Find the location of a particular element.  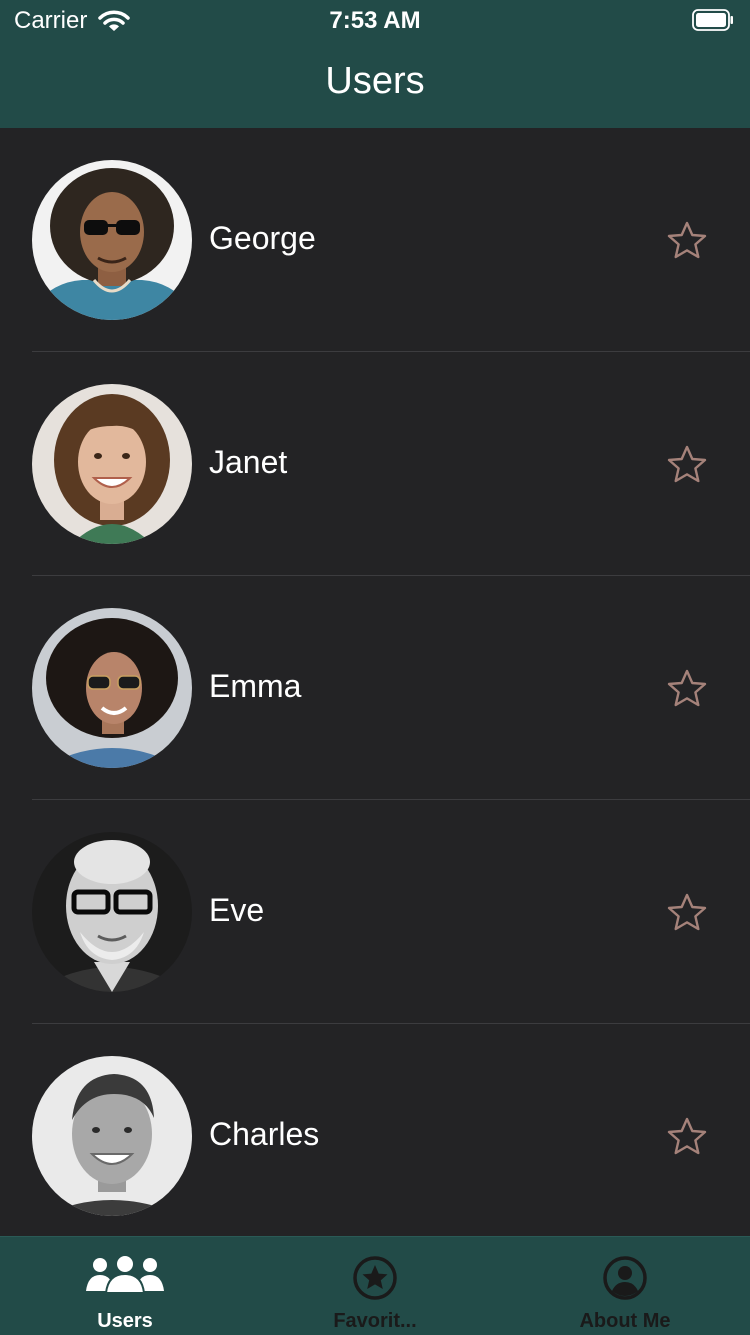

tab-about-me: About Me is located at coordinates (625, 1286).